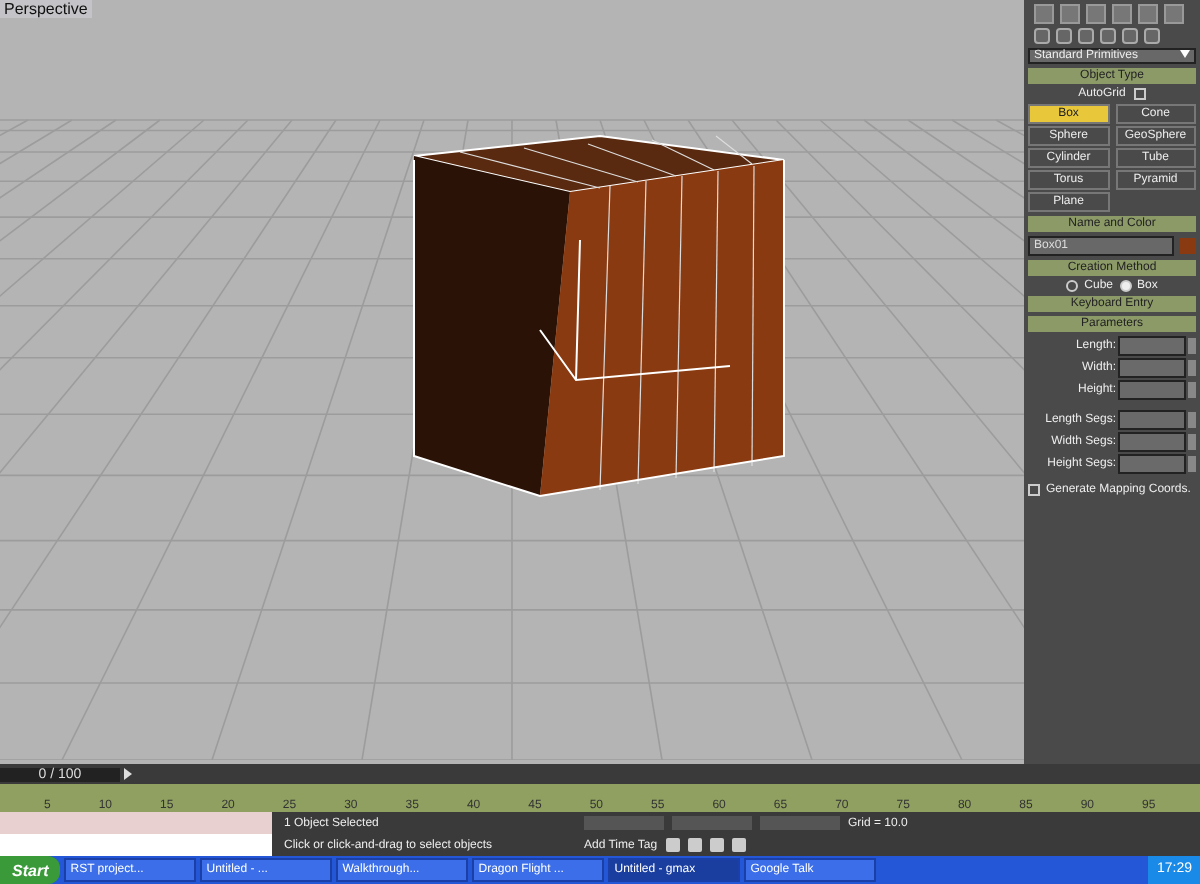  I want to click on x-coordinate-field, so click(624, 823).